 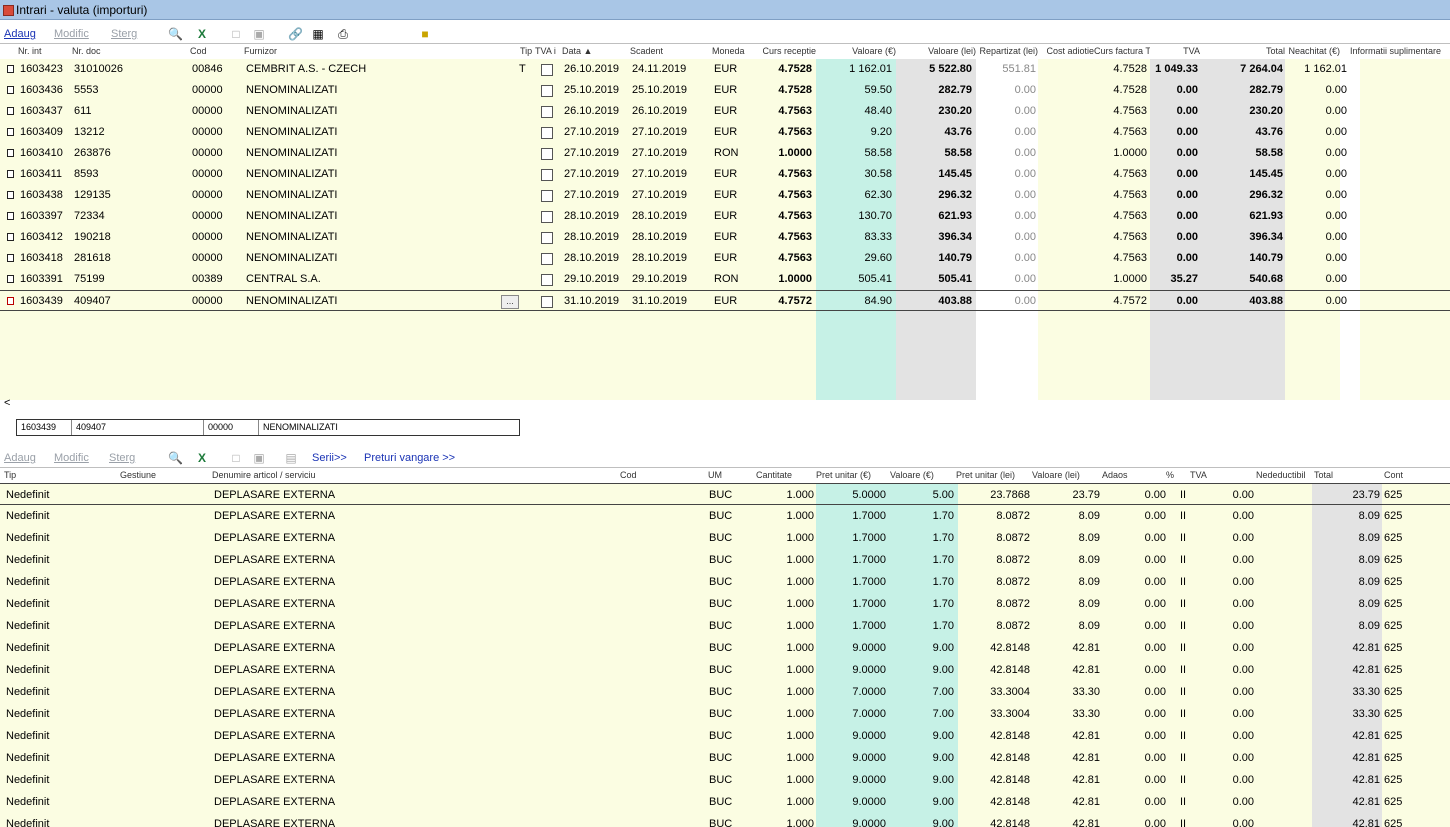 What do you see at coordinates (291, 458) in the screenshot?
I see `save-icon: ▤` at bounding box center [291, 458].